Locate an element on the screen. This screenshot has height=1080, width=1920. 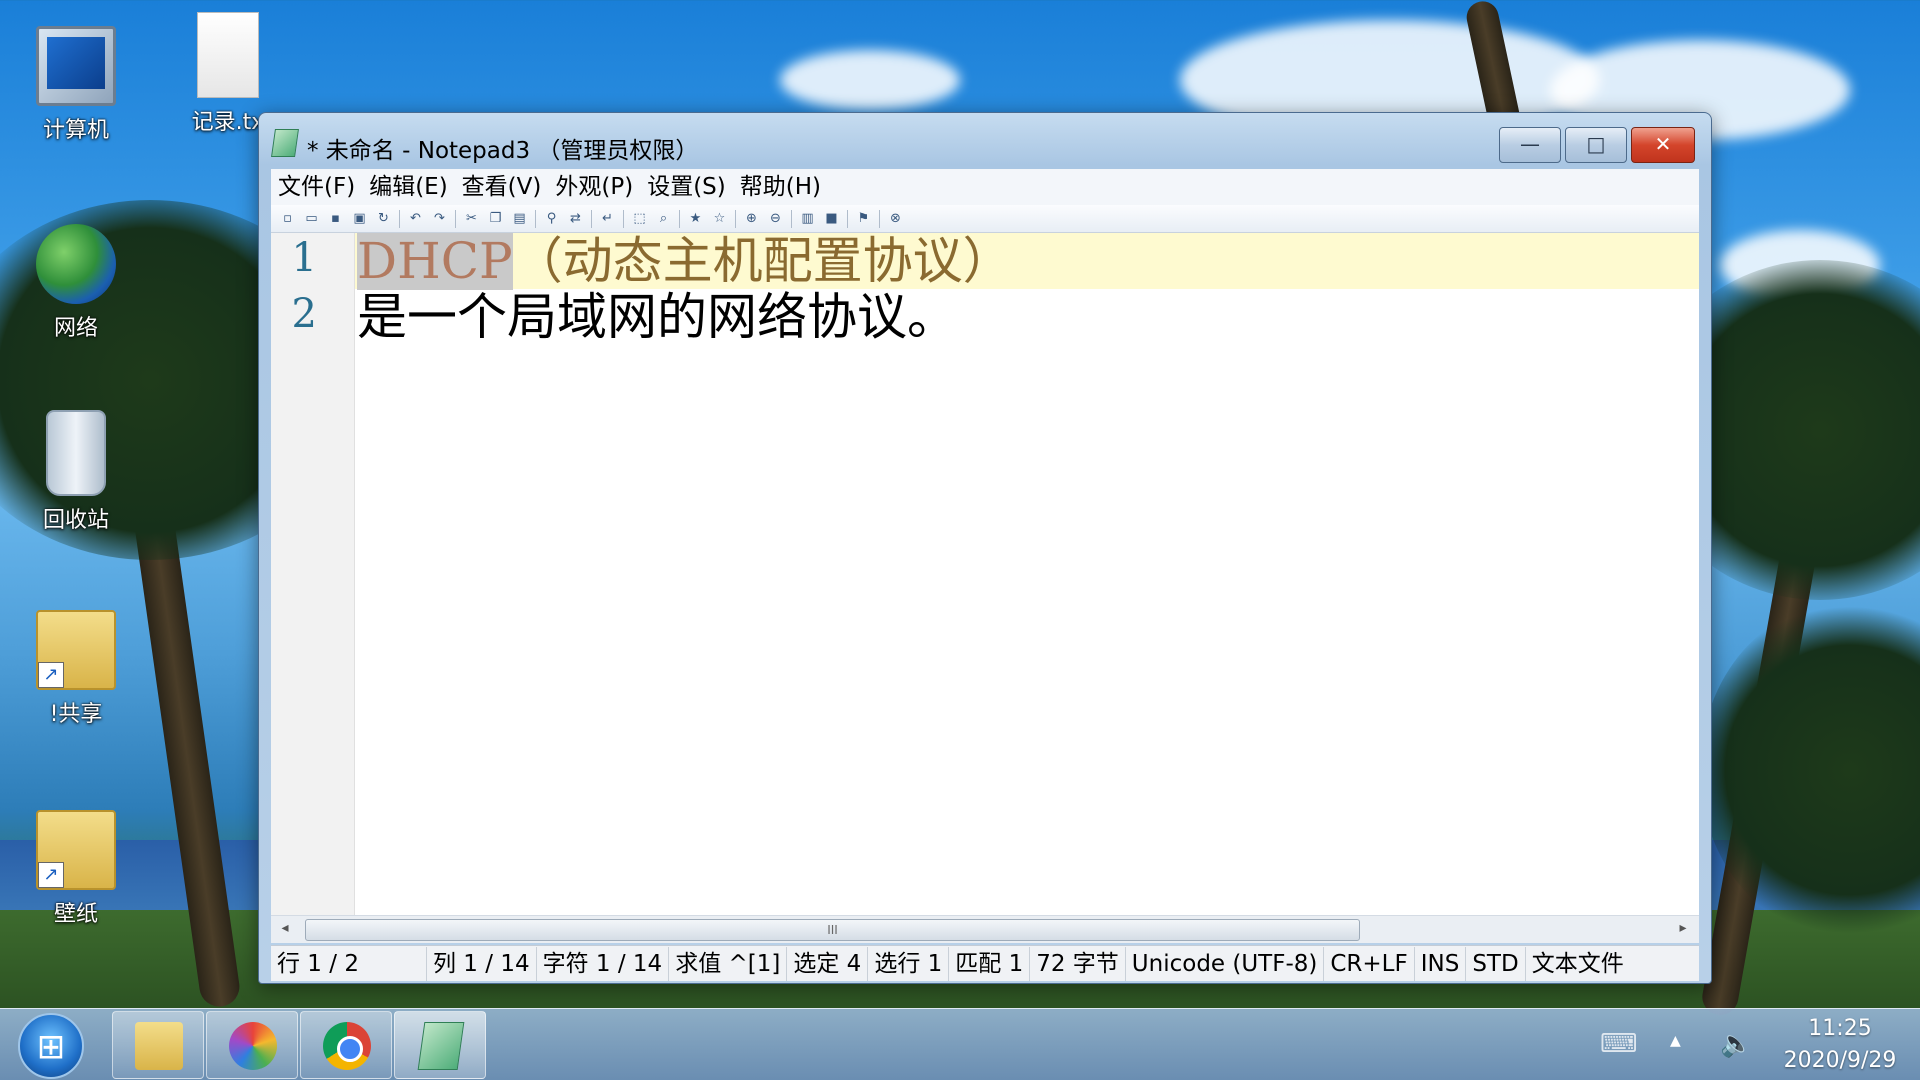
horizontal-scrollbar: ◂ III ▸ is located at coordinates (985, 929).